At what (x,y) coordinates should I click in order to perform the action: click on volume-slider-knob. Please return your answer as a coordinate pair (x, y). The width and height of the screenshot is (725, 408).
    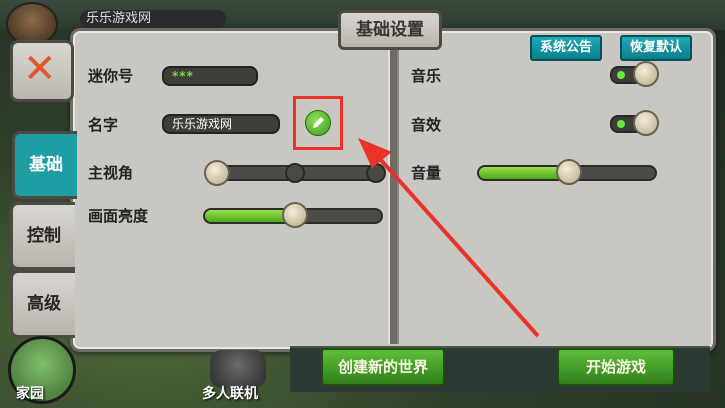
    Looking at the image, I should click on (569, 172).